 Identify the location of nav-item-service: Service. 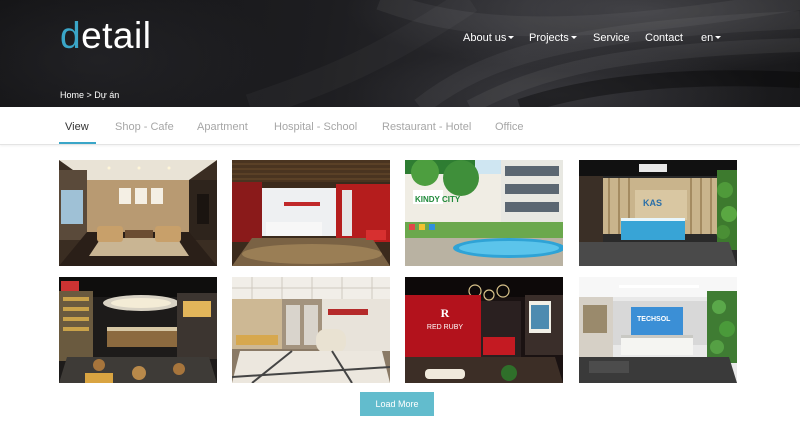
(611, 38).